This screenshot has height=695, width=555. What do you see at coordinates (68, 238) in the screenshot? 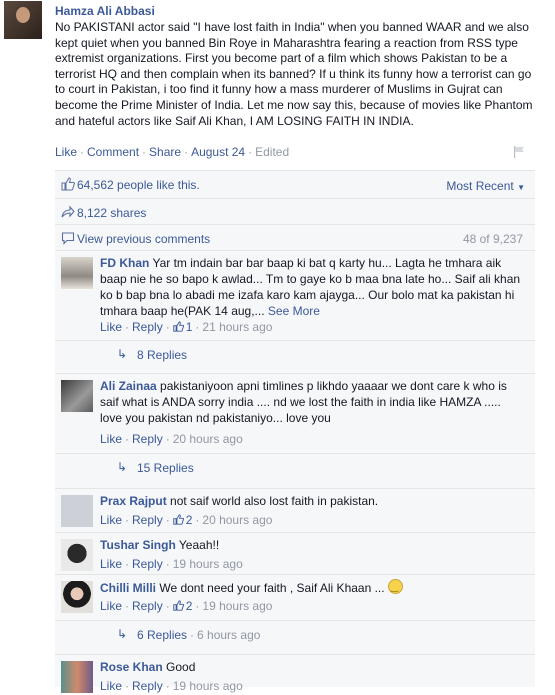
I see `comment-bubble-icon` at bounding box center [68, 238].